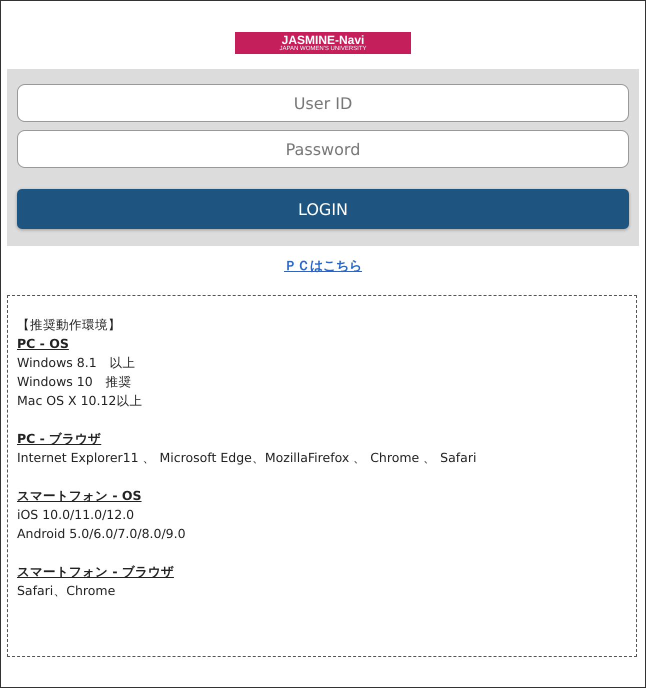 Image resolution: width=646 pixels, height=688 pixels. Describe the element at coordinates (66, 591) in the screenshot. I see `requirement-line: Safari、Chrome` at that location.